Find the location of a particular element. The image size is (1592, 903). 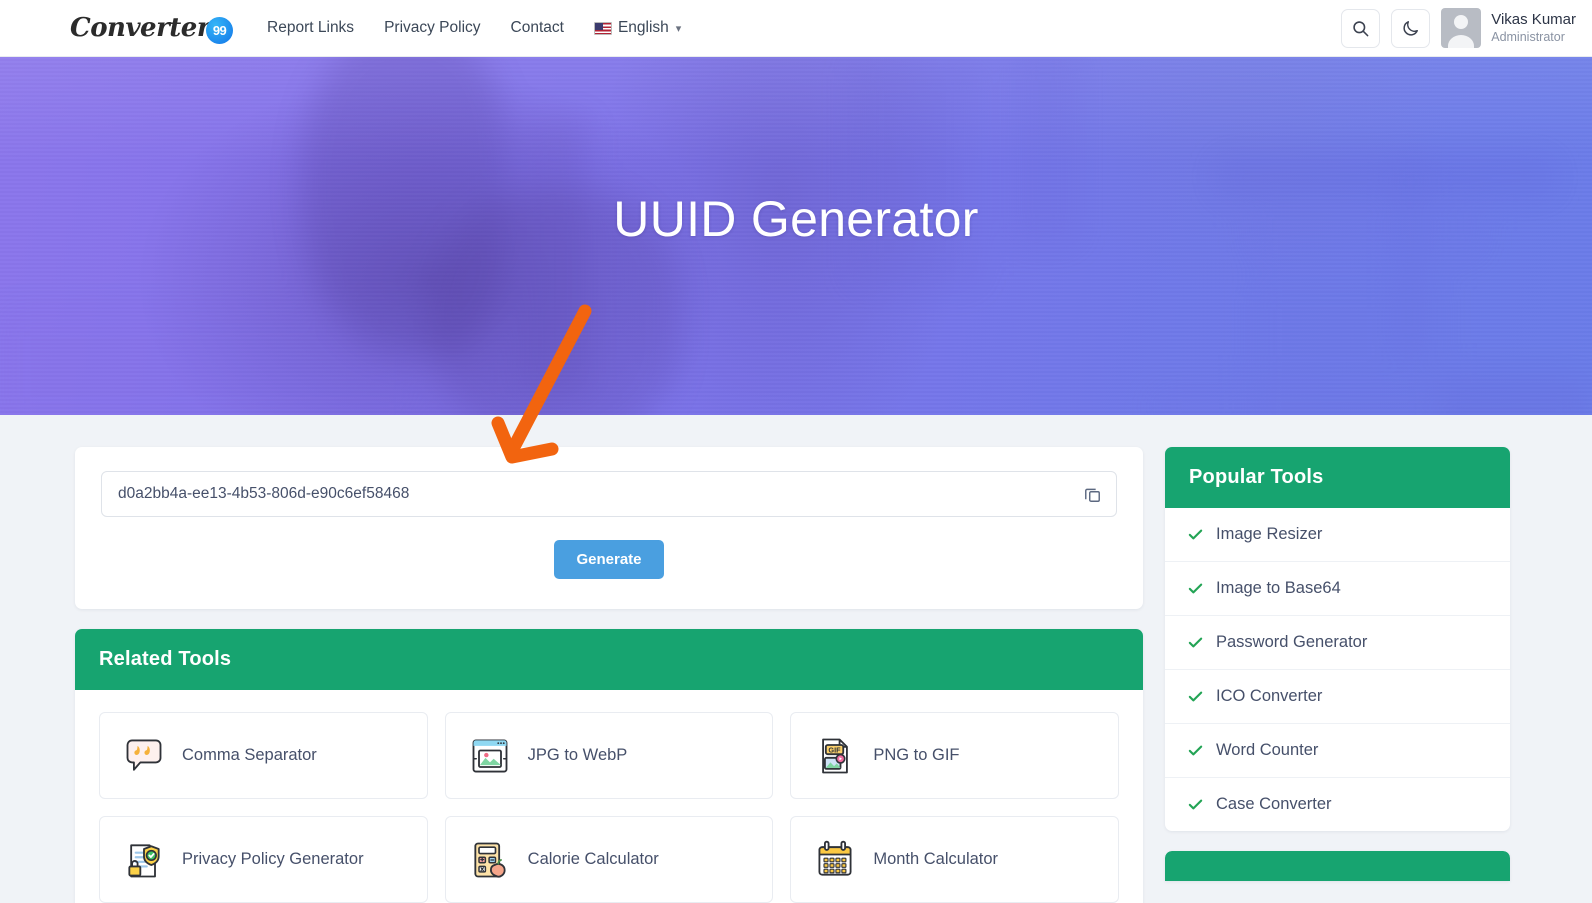

tool-label: JPG to WebP is located at coordinates (577, 755).